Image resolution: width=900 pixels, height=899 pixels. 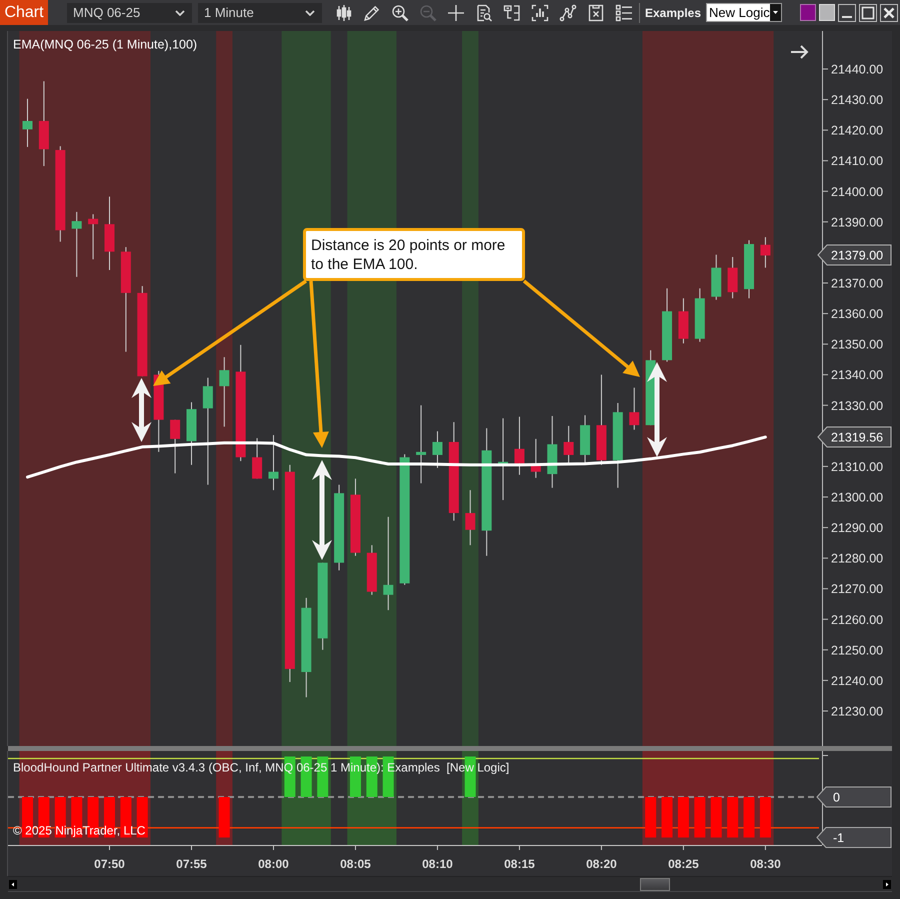 What do you see at coordinates (456, 13) in the screenshot?
I see `crosshair-icon` at bounding box center [456, 13].